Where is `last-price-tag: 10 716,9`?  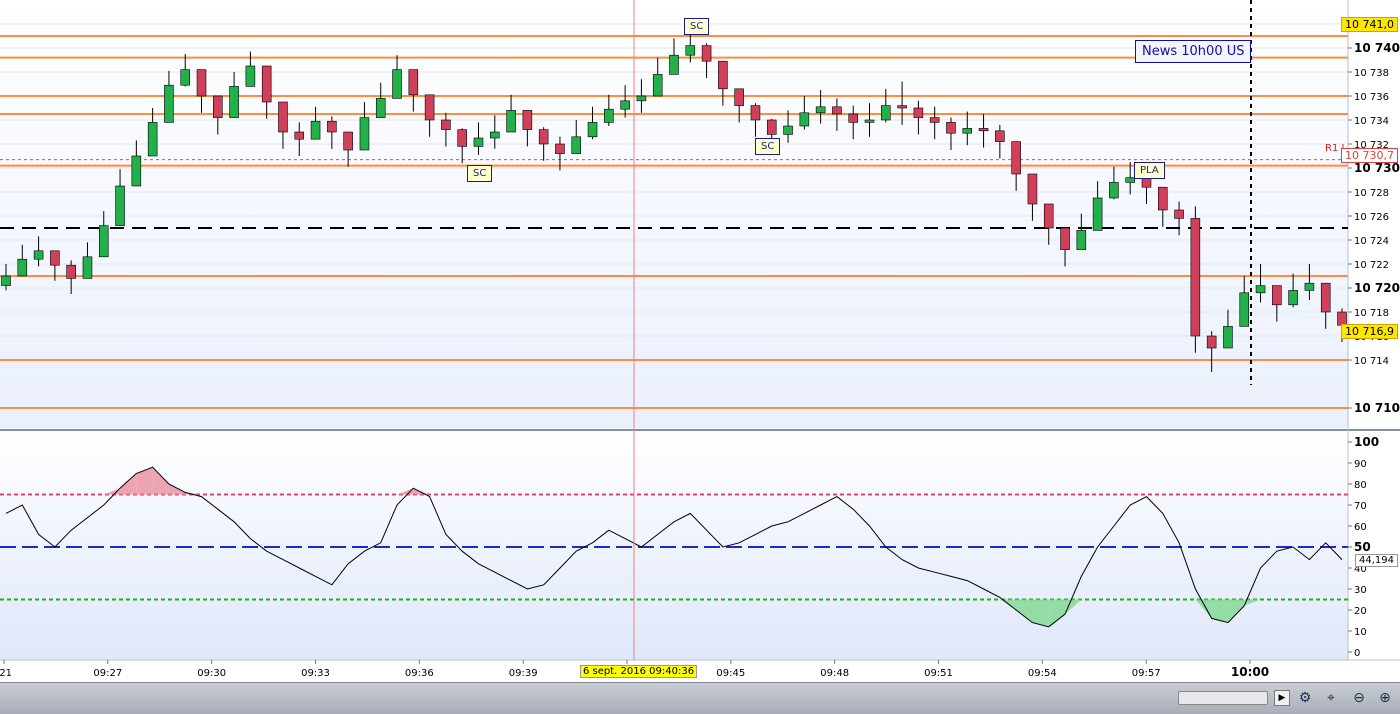 last-price-tag: 10 716,9 is located at coordinates (1369, 331).